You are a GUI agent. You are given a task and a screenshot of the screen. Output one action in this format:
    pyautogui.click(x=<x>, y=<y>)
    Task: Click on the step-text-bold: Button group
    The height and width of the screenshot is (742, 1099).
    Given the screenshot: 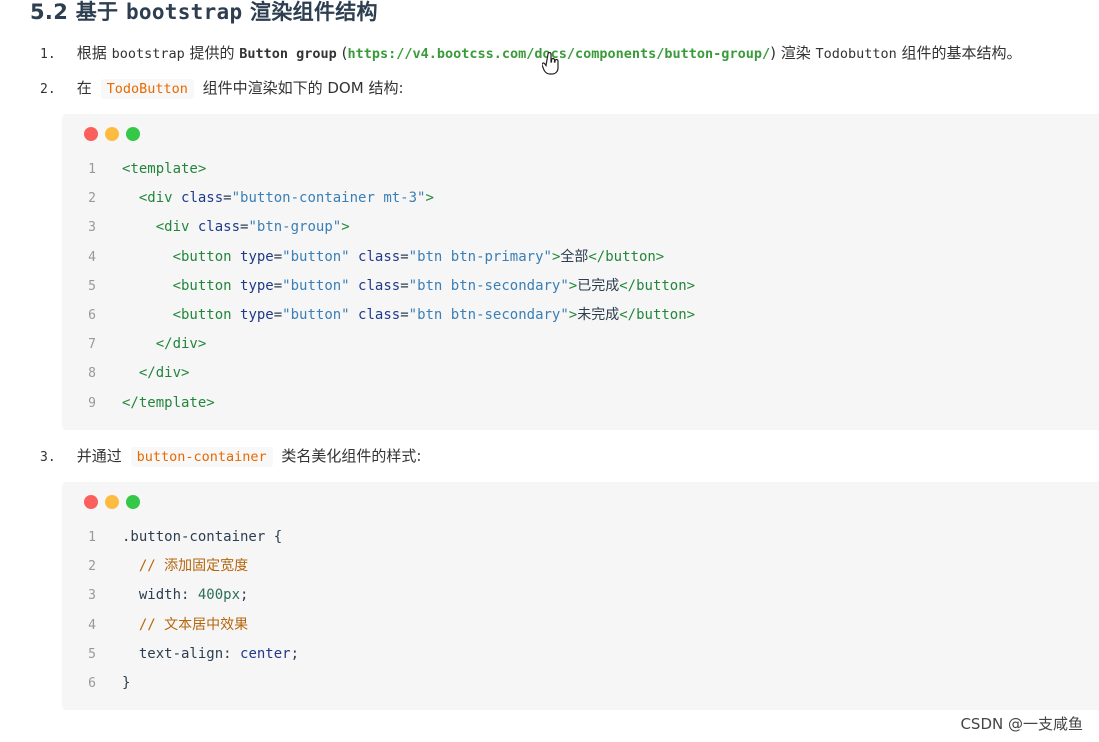 What is the action you would take?
    pyautogui.click(x=288, y=54)
    